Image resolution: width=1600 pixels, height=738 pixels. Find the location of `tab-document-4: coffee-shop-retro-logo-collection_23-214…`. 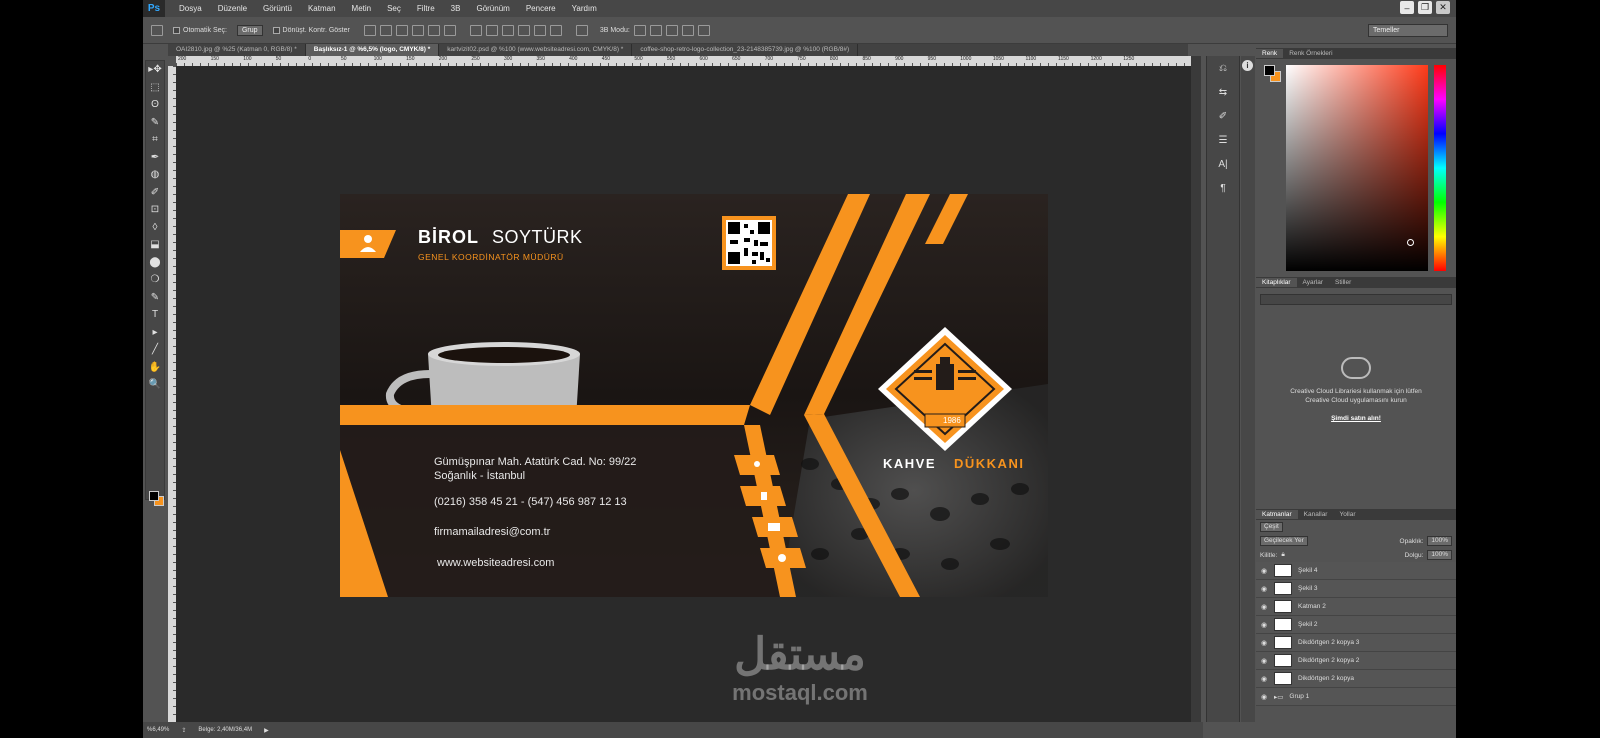

tab-document-4: coffee-shop-retro-logo-collection_23-214… is located at coordinates (745, 50).